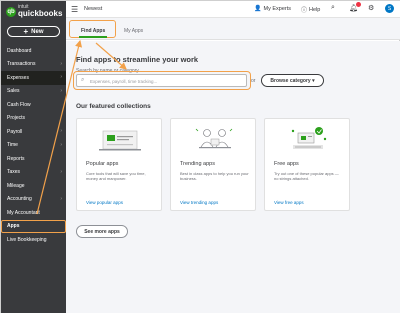 The height and width of the screenshot is (313, 400). Describe the element at coordinates (15, 131) in the screenshot. I see `sidebar-item-label: Payroll` at that location.